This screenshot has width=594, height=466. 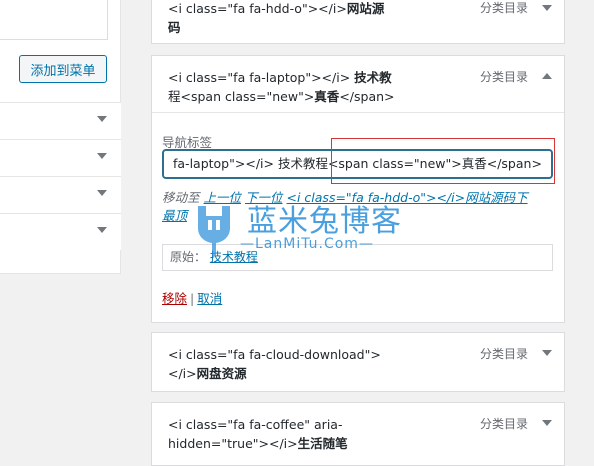 I want to click on menu-item-title-bold: 网盘资源, so click(x=221, y=373).